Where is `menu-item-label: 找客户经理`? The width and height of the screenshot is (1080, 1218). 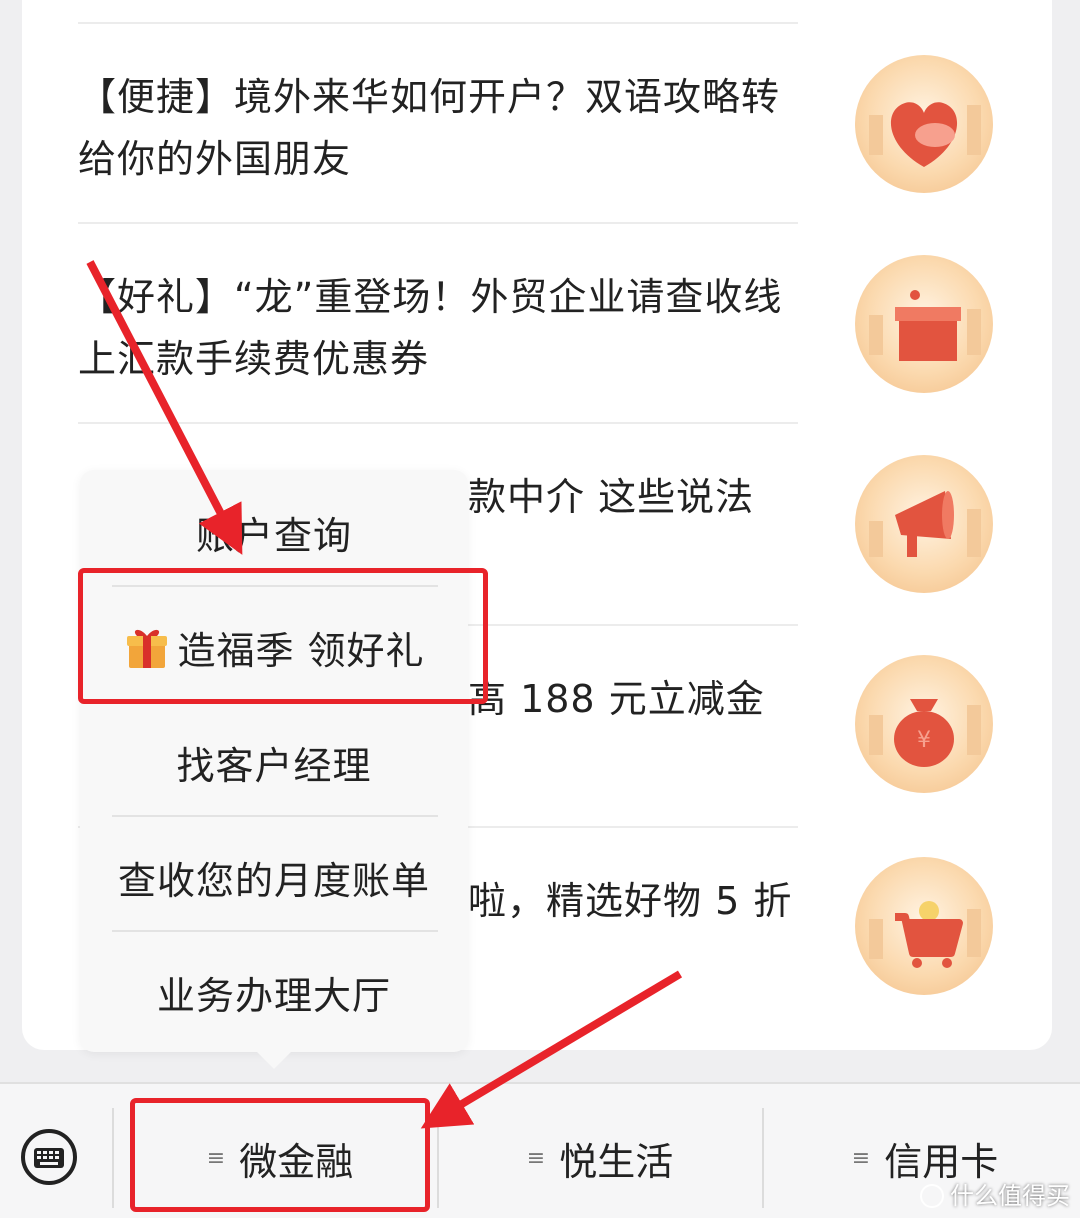
menu-item-label: 找客户经理 is located at coordinates (274, 766).